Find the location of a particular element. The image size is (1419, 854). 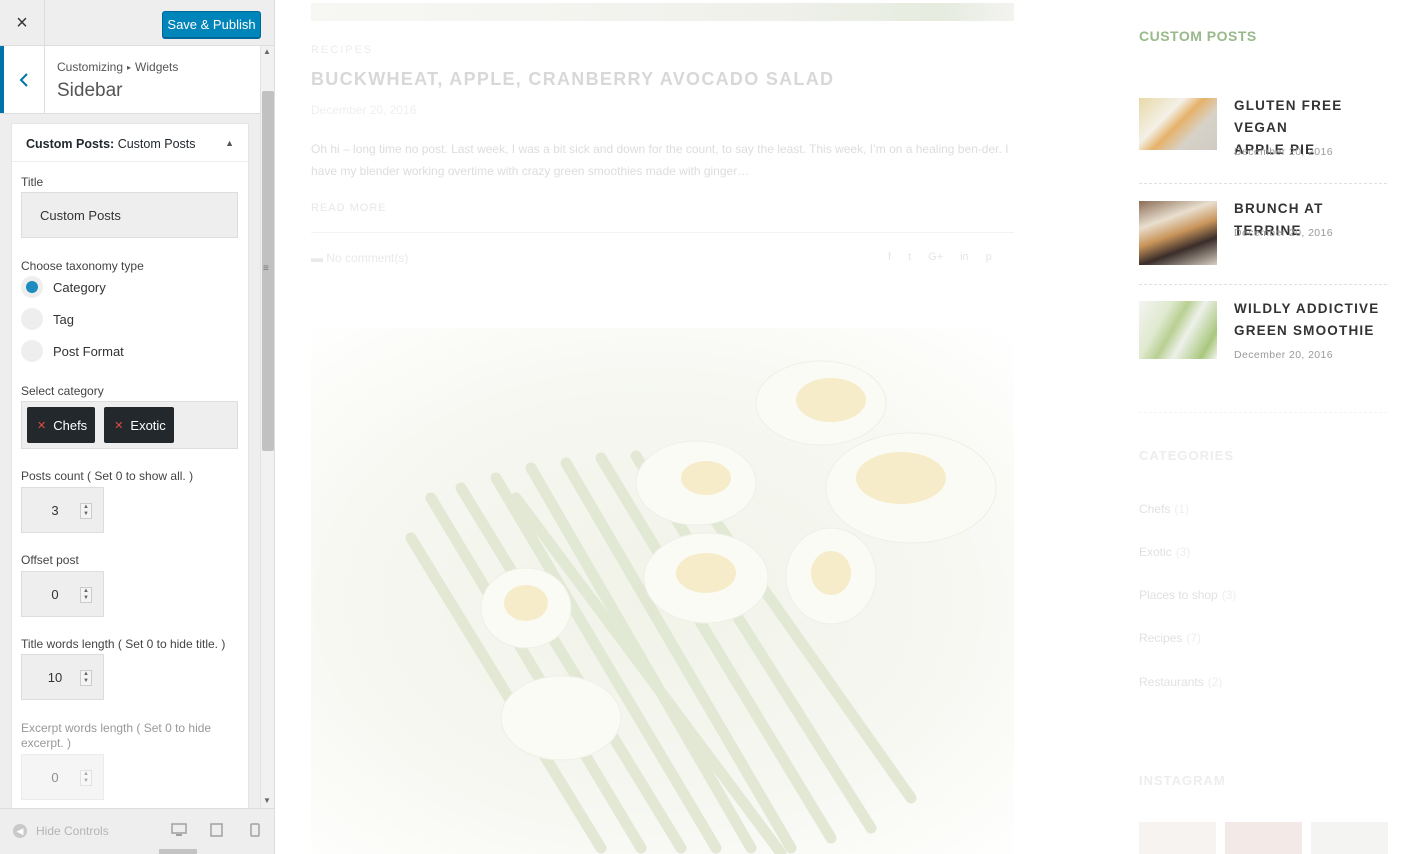

radio-tag: Tag is located at coordinates (47, 319).